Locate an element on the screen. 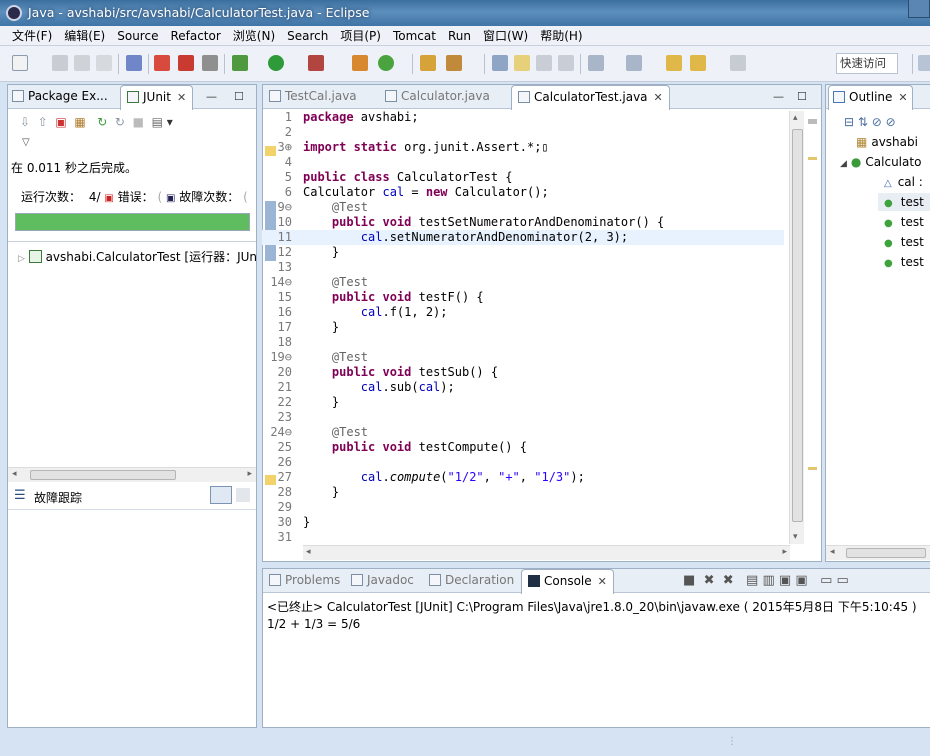 This screenshot has height=756, width=930. scroll-lock-icon: ▥ is located at coordinates (768, 580).